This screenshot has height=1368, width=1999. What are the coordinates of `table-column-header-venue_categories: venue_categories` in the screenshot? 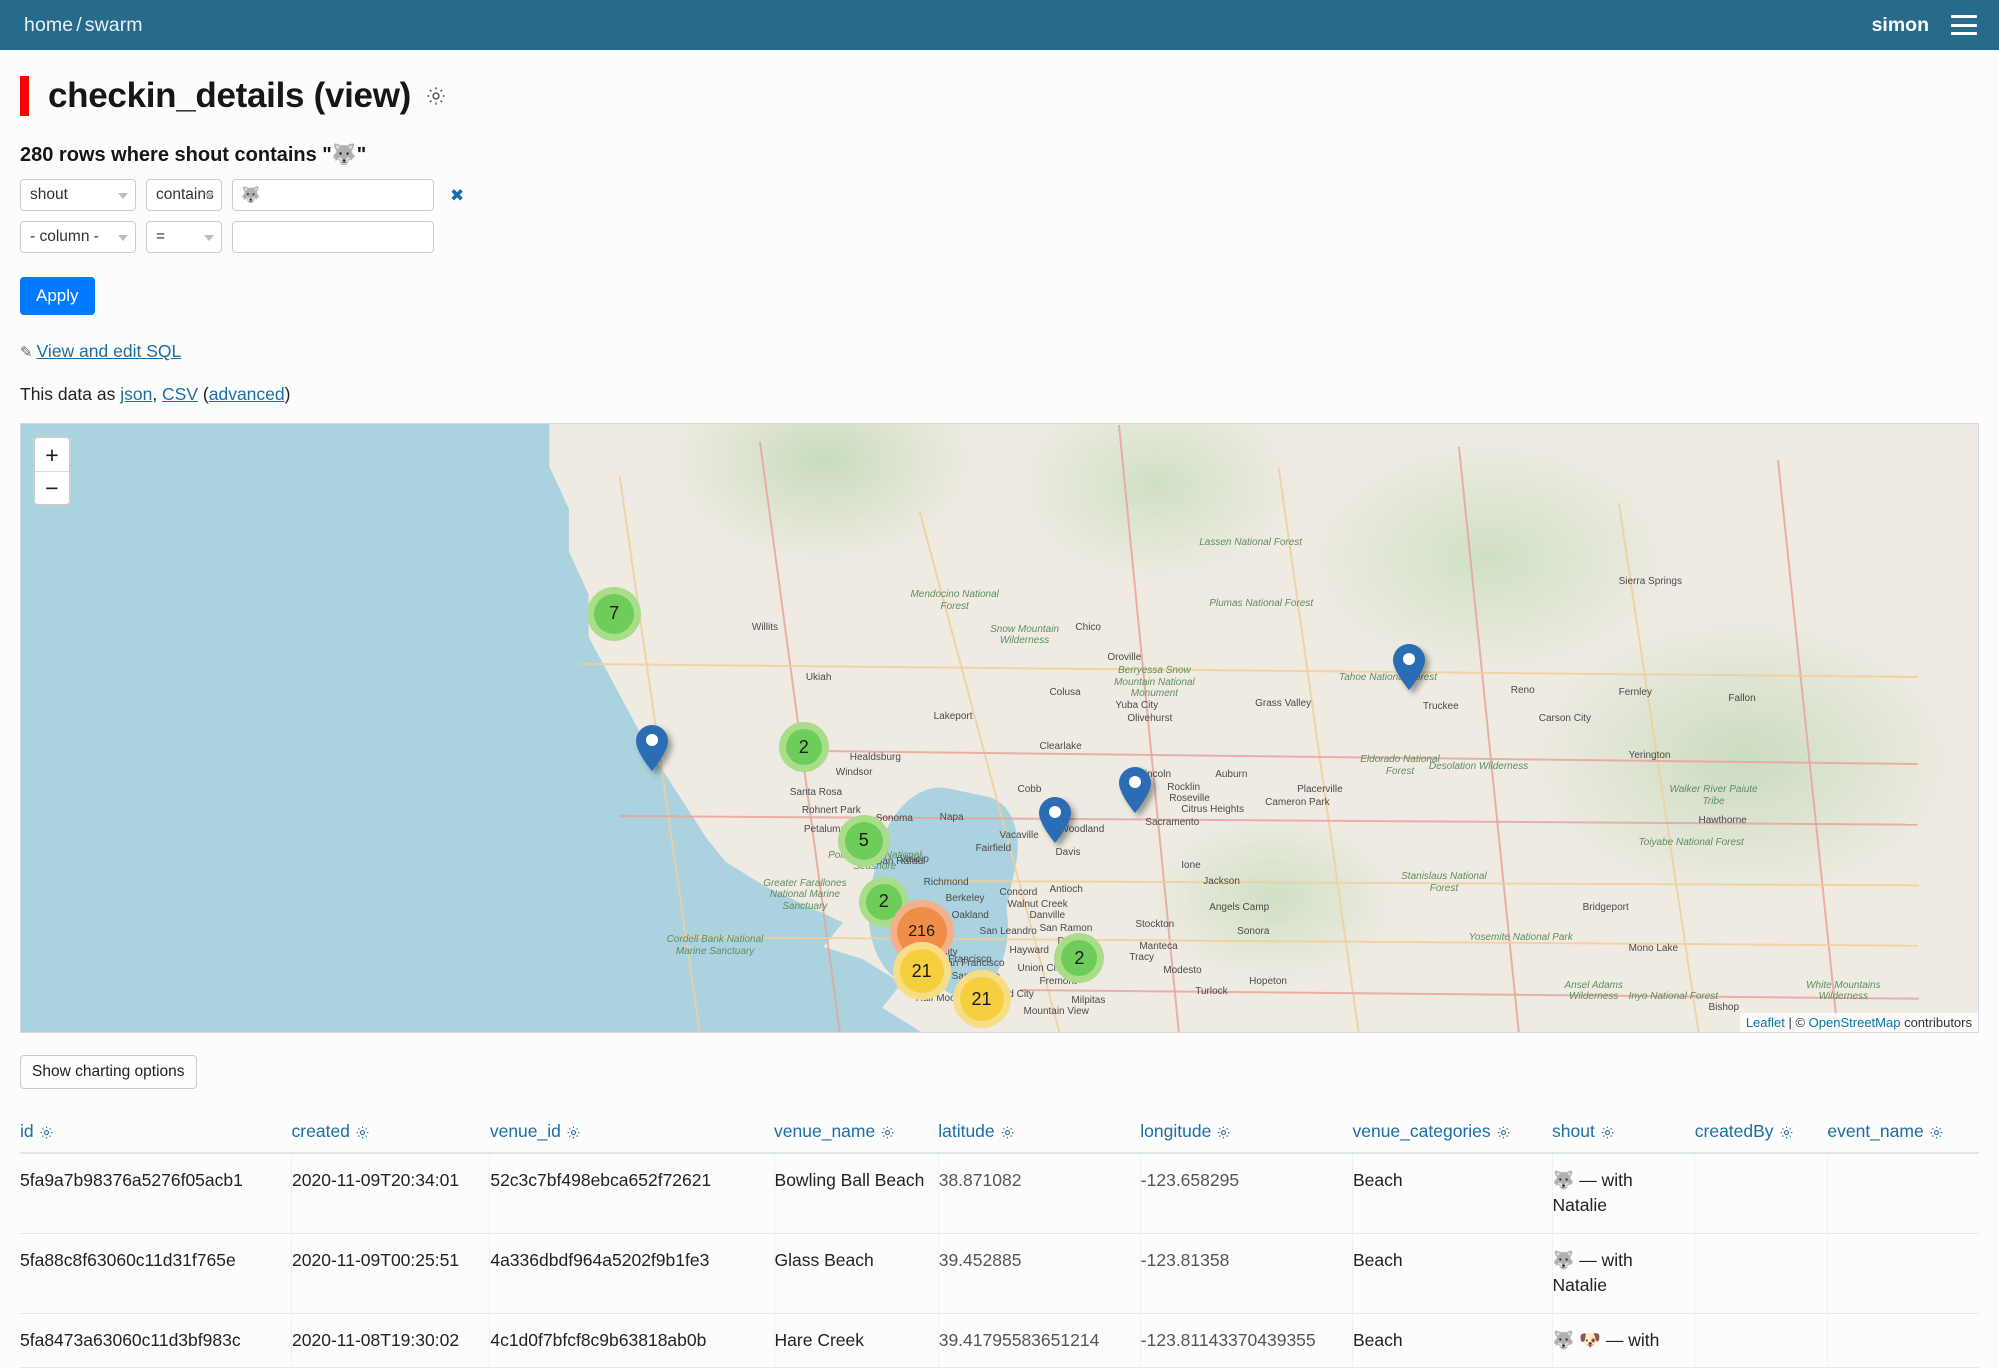 It's located at (1452, 1134).